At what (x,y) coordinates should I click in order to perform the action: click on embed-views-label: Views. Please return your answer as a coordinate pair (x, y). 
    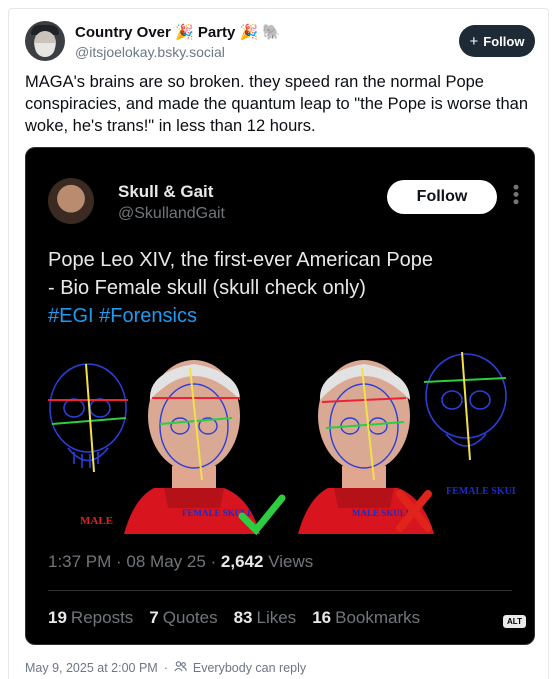
    Looking at the image, I should click on (291, 561).